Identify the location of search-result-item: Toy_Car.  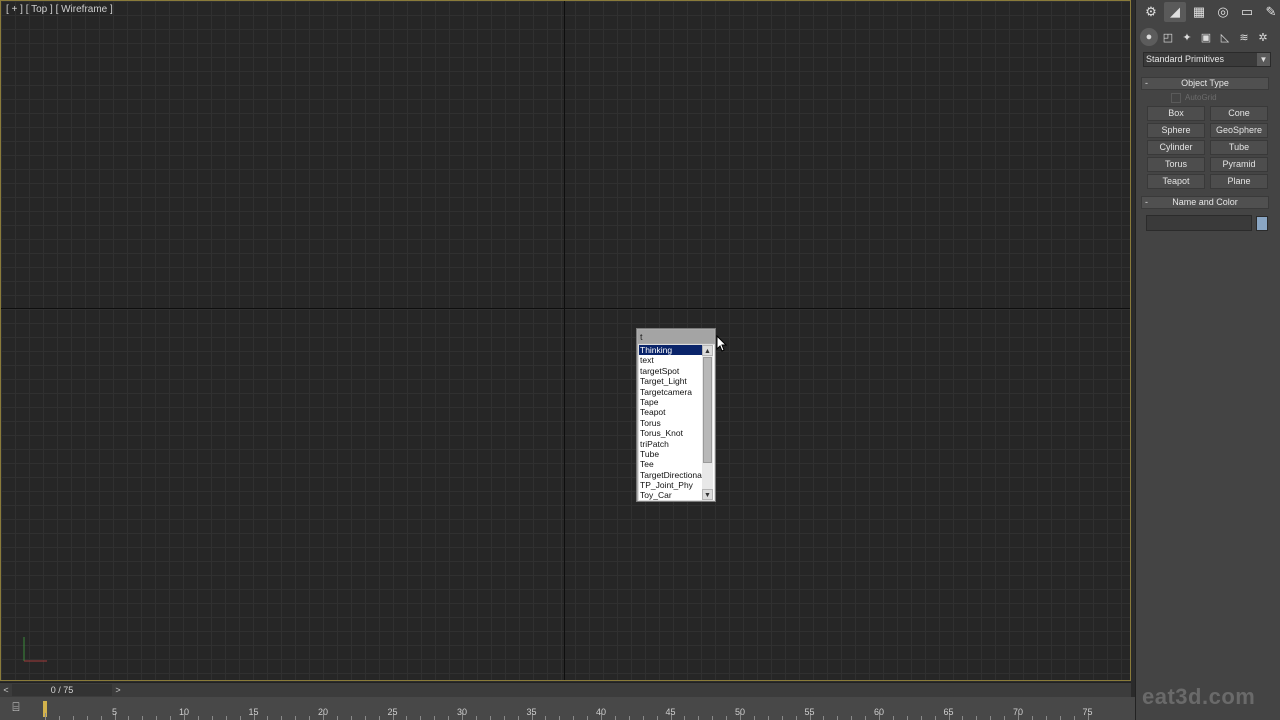
(670, 495).